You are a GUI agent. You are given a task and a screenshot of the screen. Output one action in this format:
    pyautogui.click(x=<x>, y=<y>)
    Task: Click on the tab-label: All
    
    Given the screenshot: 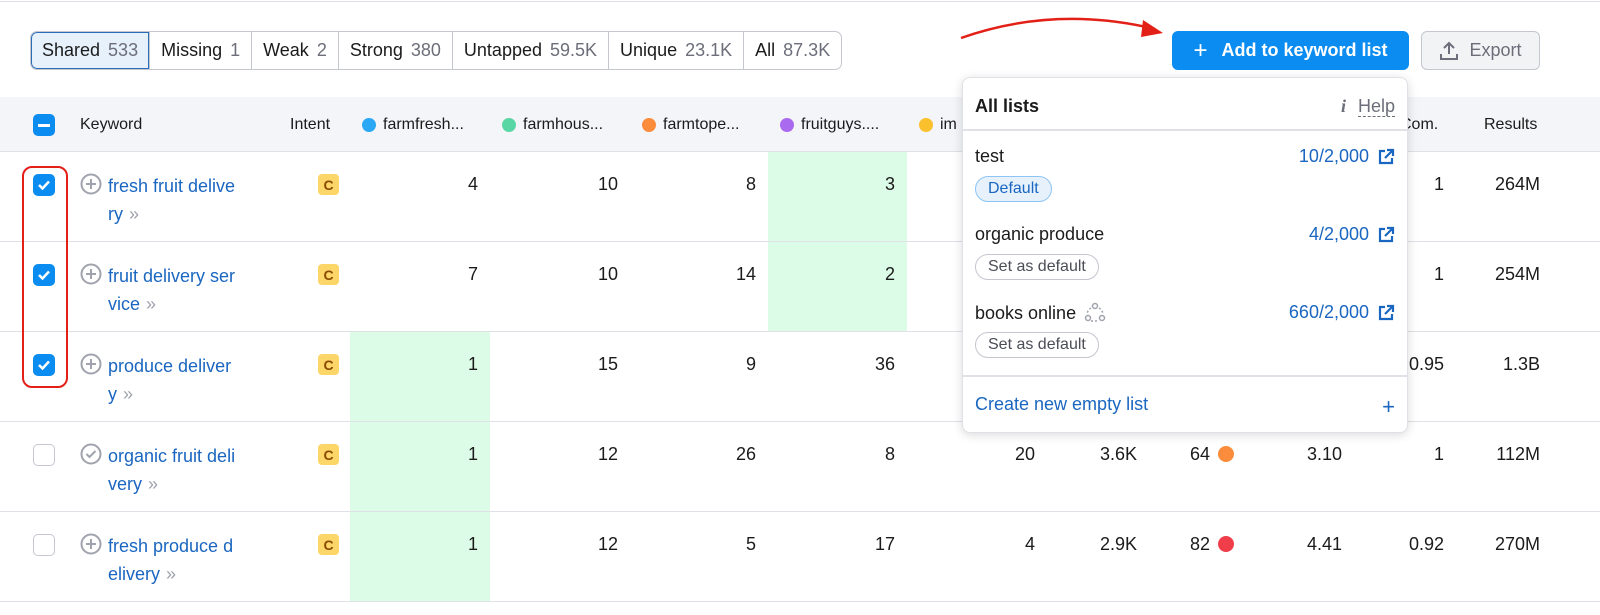 What is the action you would take?
    pyautogui.click(x=765, y=50)
    